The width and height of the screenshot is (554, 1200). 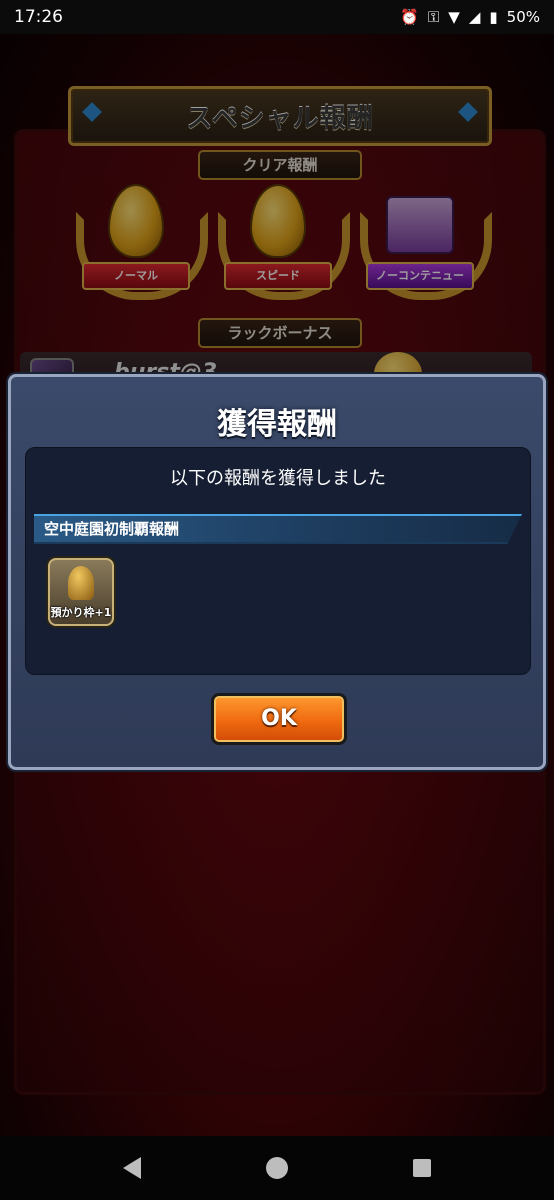 What do you see at coordinates (409, 16) in the screenshot?
I see `alarm-icon: ⏰` at bounding box center [409, 16].